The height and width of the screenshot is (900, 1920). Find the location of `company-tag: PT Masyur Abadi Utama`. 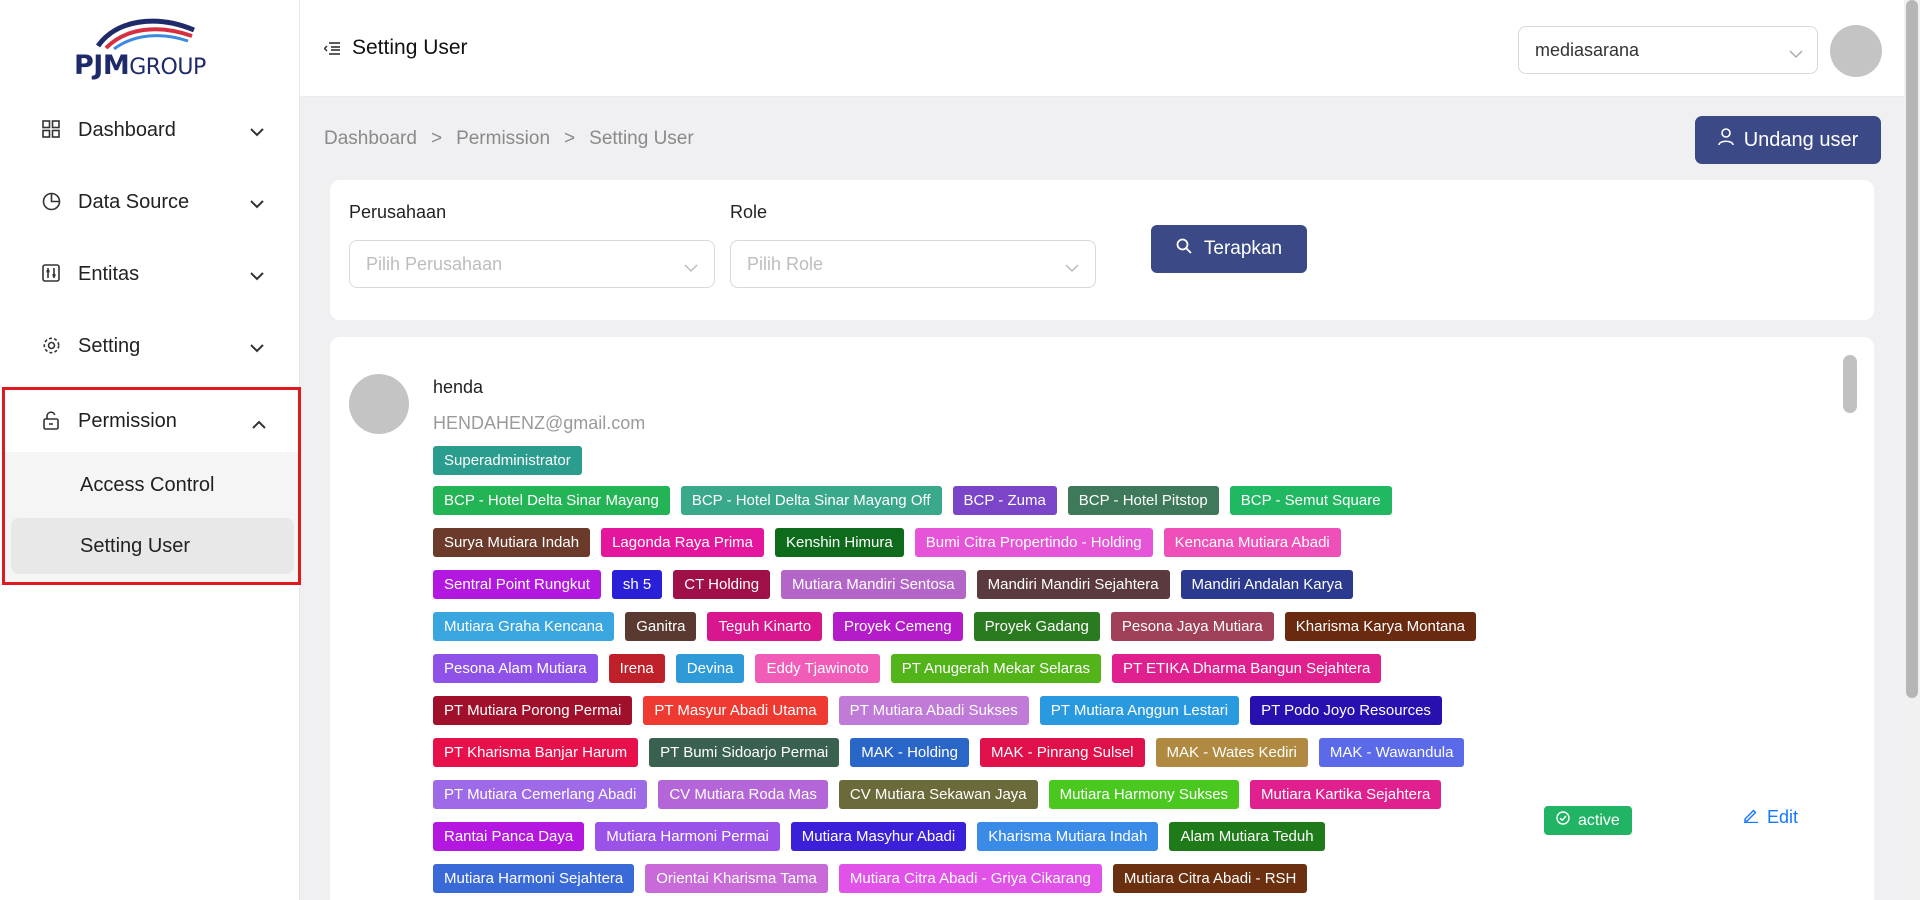

company-tag: PT Masyur Abadi Utama is located at coordinates (735, 710).